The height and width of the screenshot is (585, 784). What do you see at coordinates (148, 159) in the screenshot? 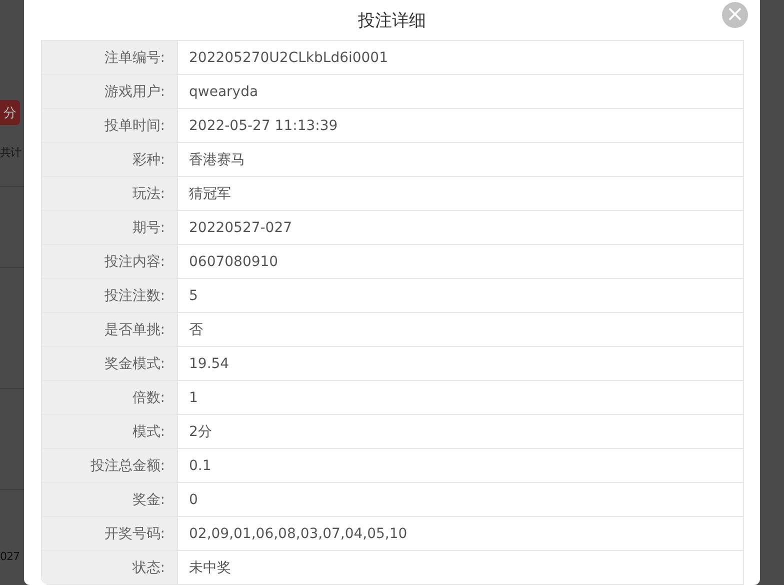
I see `field-label: 彩种:` at bounding box center [148, 159].